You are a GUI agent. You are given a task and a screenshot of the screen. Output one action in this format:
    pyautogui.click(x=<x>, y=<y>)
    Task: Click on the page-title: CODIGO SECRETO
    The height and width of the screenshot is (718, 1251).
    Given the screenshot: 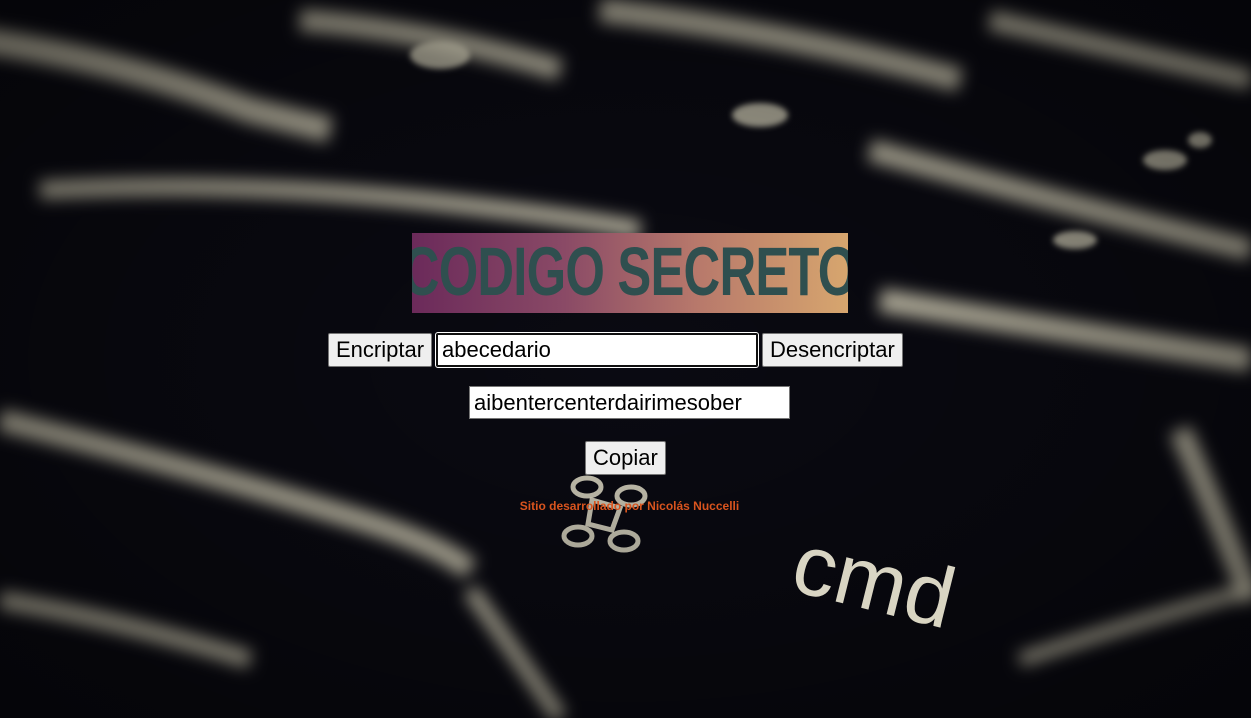 What is the action you would take?
    pyautogui.click(x=630, y=272)
    